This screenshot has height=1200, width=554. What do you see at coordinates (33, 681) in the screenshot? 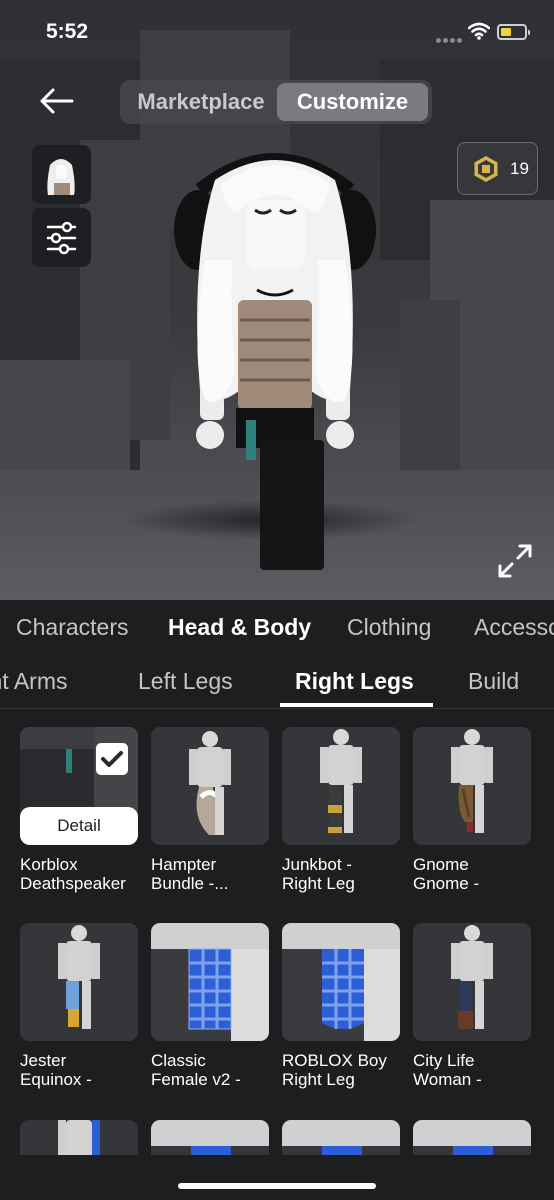
I see `subtab-right-arms: Right Arms` at bounding box center [33, 681].